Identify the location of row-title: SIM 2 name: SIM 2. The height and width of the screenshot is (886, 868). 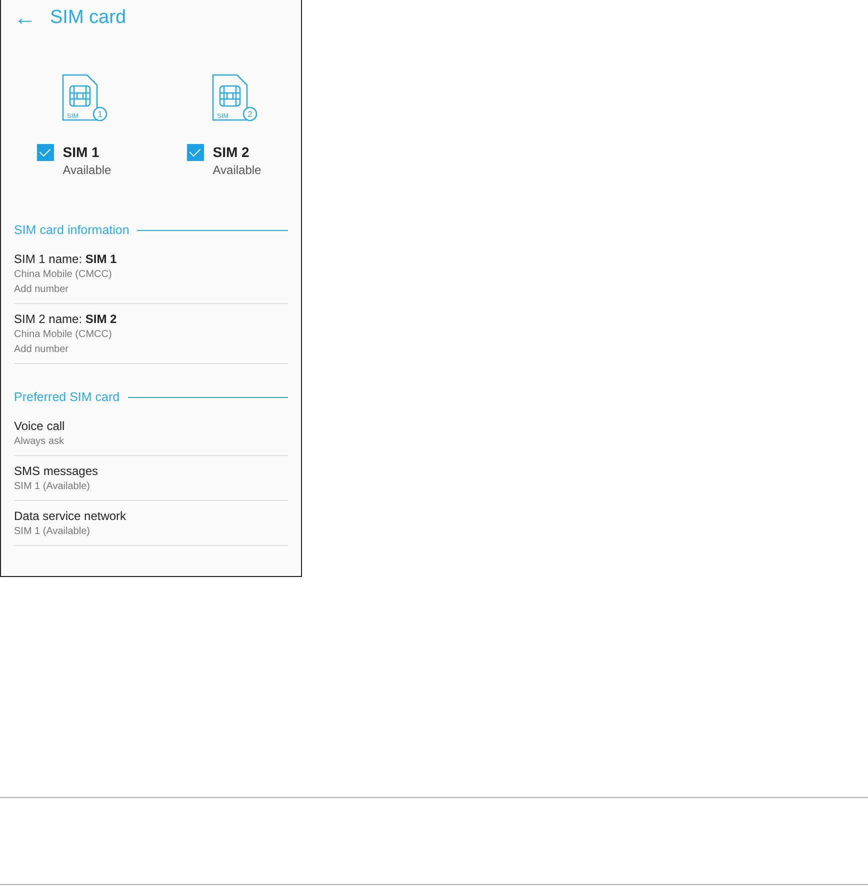
(66, 319).